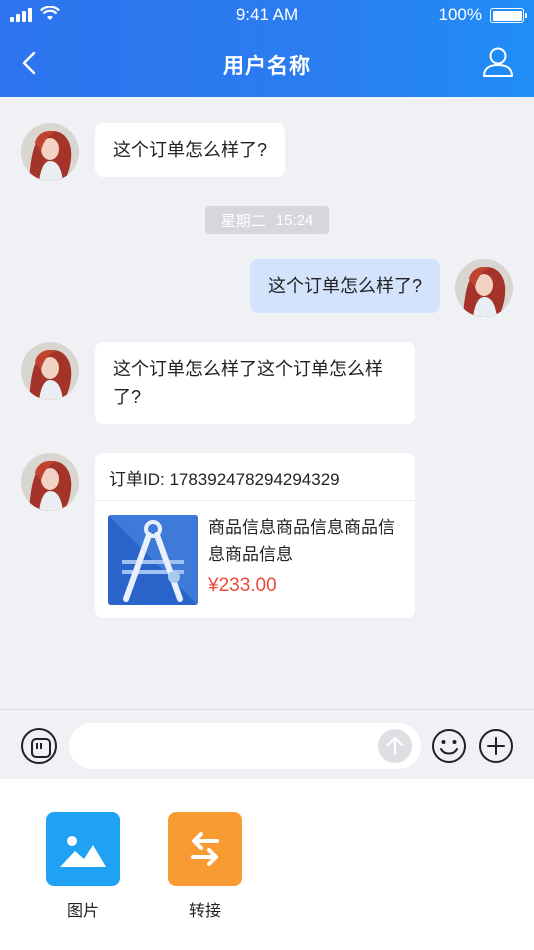  What do you see at coordinates (204, 911) in the screenshot?
I see `panel-item-label: 转接` at bounding box center [204, 911].